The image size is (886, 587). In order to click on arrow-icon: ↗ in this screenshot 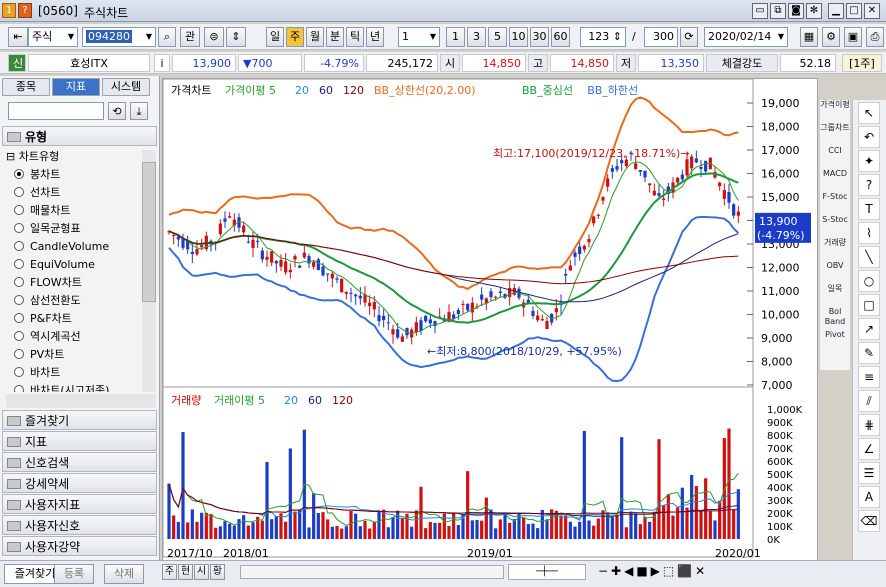, I will do `click(869, 329)`.